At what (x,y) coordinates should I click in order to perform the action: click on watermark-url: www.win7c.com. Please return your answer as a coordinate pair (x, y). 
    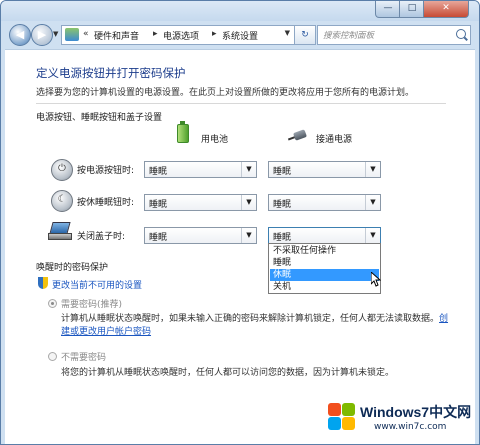
    Looking at the image, I should click on (410, 427).